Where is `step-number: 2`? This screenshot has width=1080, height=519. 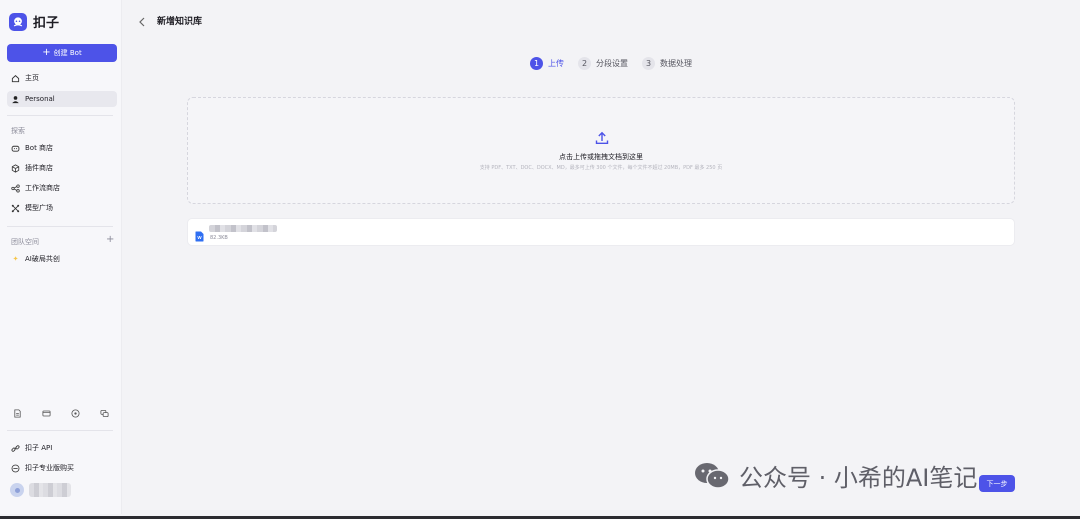 step-number: 2 is located at coordinates (584, 63).